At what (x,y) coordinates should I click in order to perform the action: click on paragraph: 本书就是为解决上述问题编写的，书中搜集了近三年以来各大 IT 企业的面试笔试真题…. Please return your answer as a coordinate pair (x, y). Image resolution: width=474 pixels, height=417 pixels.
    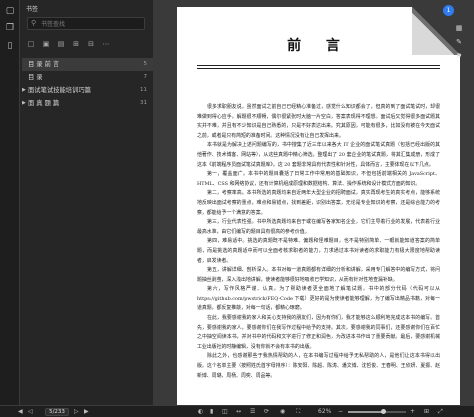
    Looking at the image, I should click on (318, 155).